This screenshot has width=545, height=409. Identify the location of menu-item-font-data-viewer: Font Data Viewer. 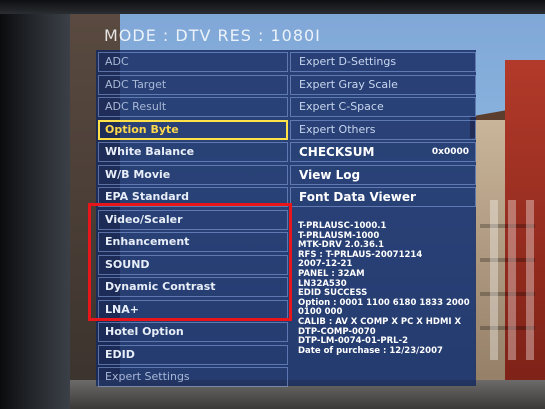
(383, 197).